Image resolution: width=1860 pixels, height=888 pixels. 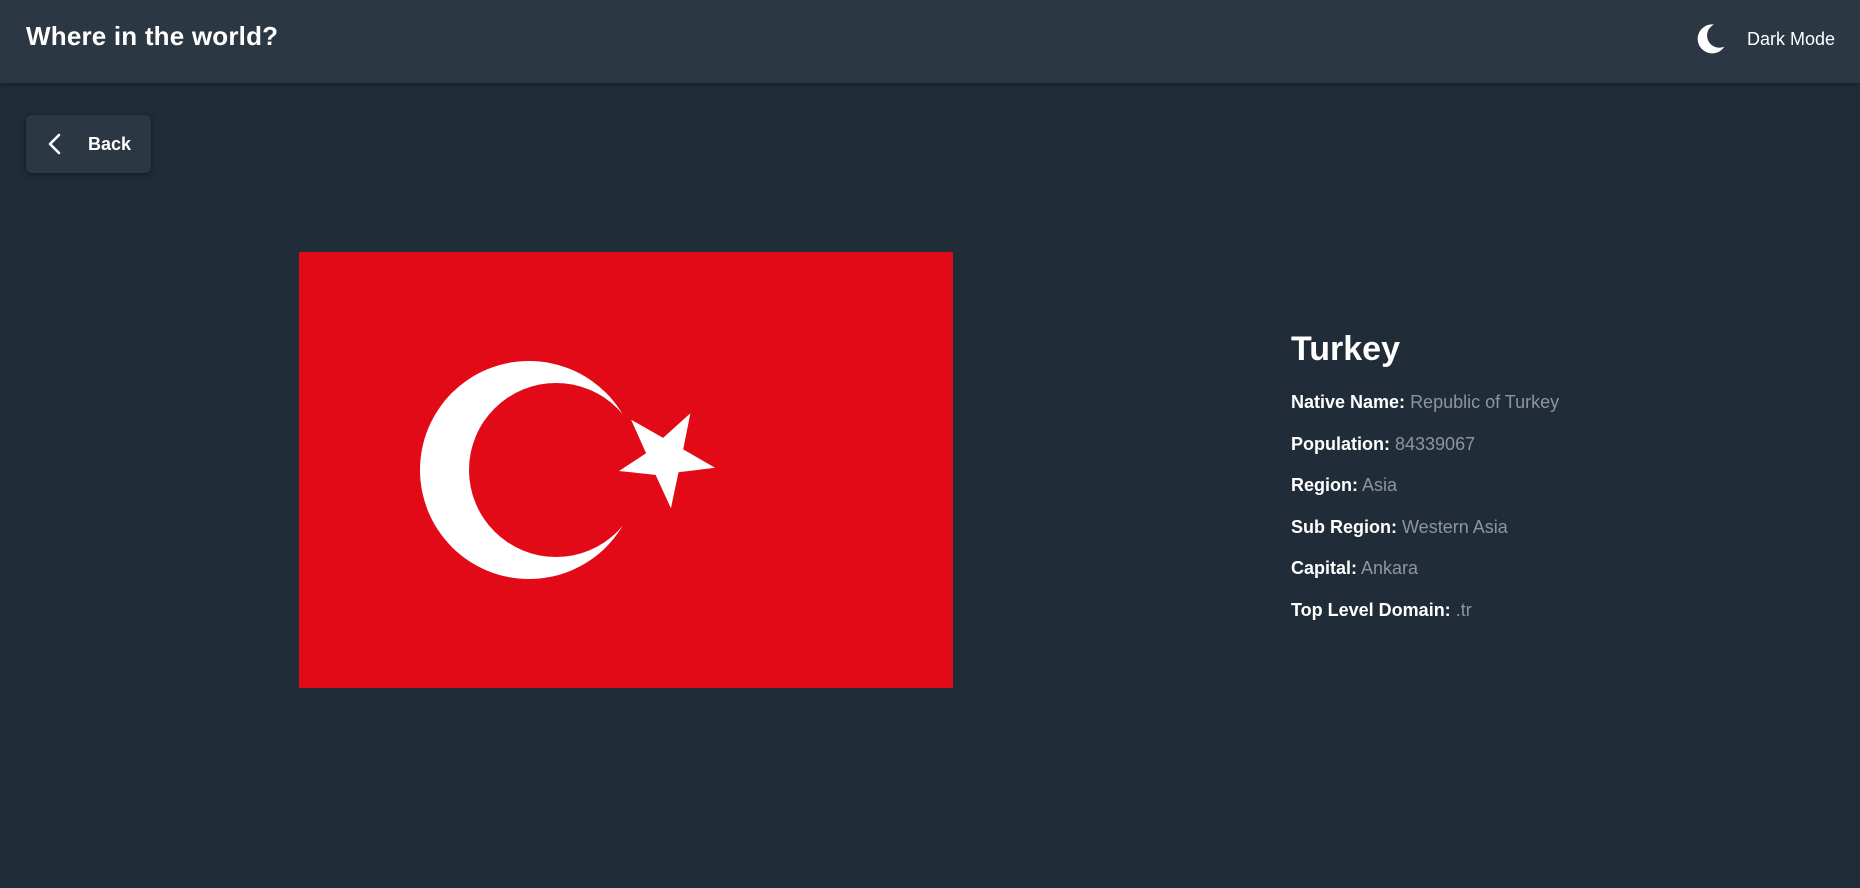 I want to click on field-label: Population:, so click(x=1340, y=443).